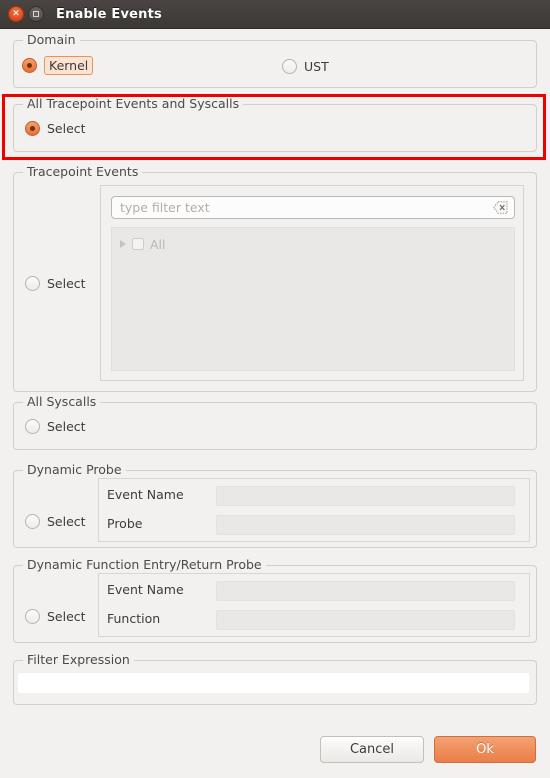 This screenshot has height=778, width=550. I want to click on dynamic-function-probe-event-name-input, so click(365, 591).